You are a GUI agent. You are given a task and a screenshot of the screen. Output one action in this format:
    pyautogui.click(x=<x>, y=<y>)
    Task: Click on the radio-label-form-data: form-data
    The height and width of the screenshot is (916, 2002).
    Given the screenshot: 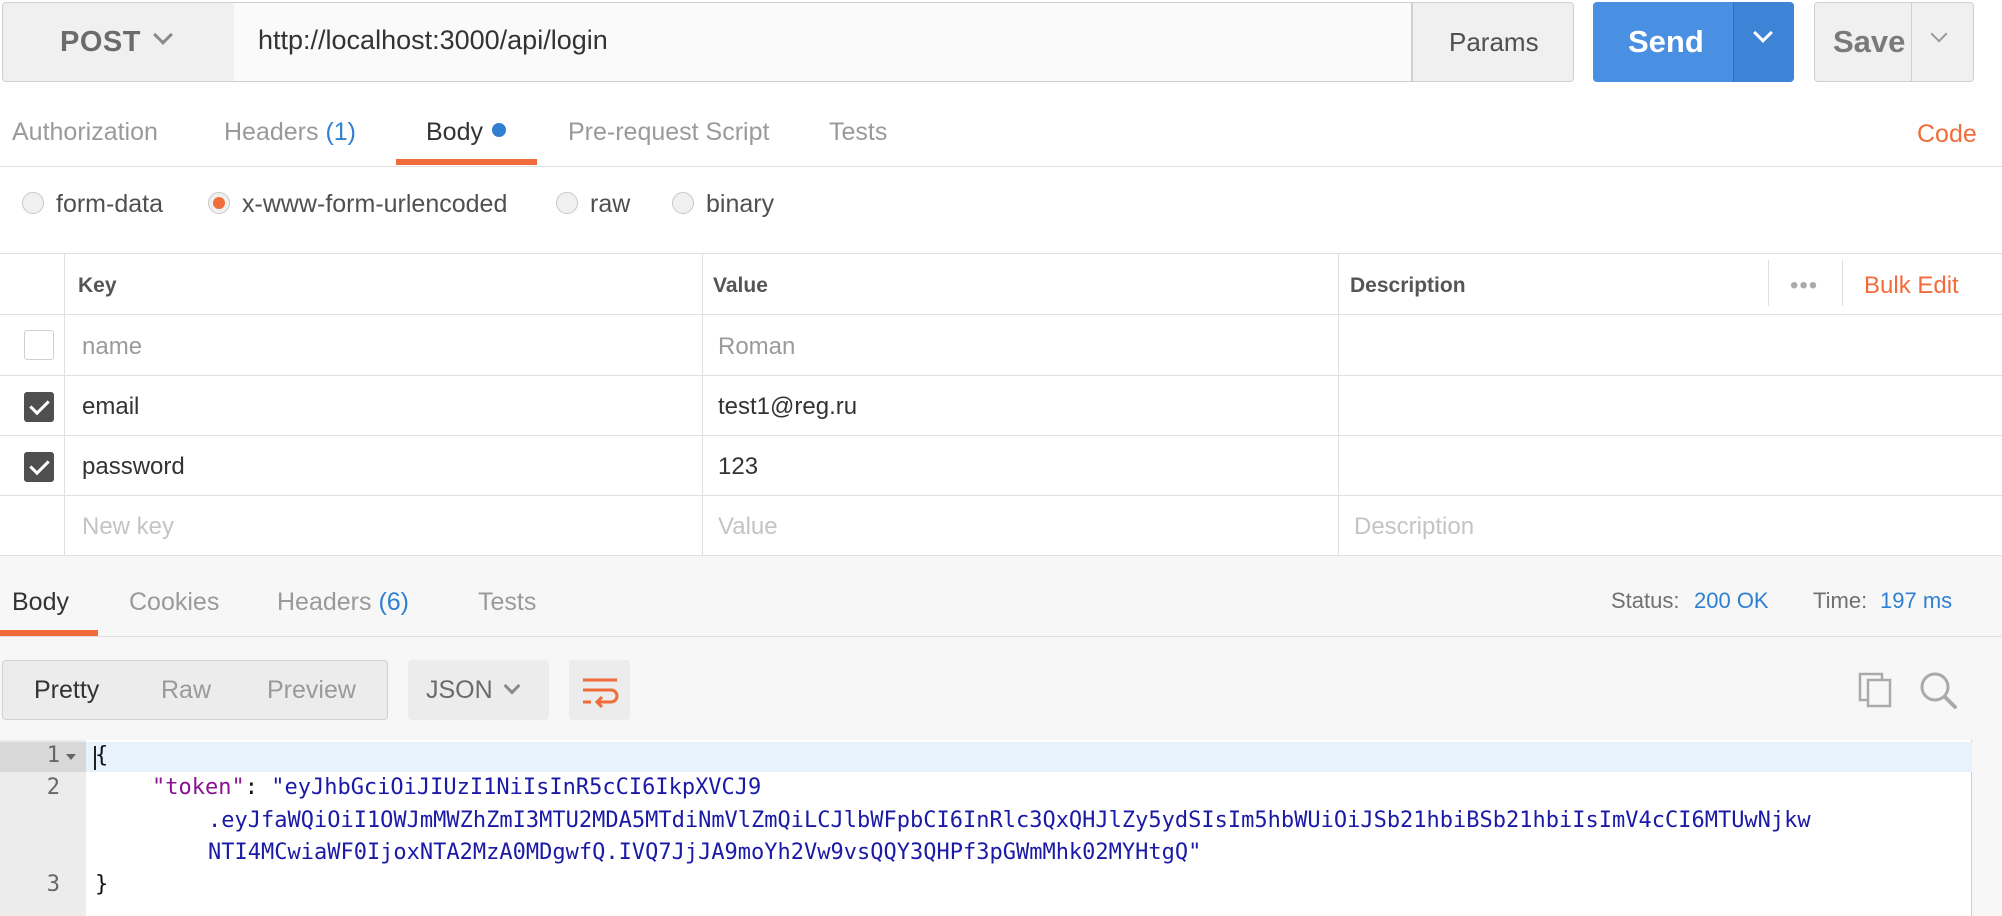 What is the action you would take?
    pyautogui.click(x=109, y=204)
    